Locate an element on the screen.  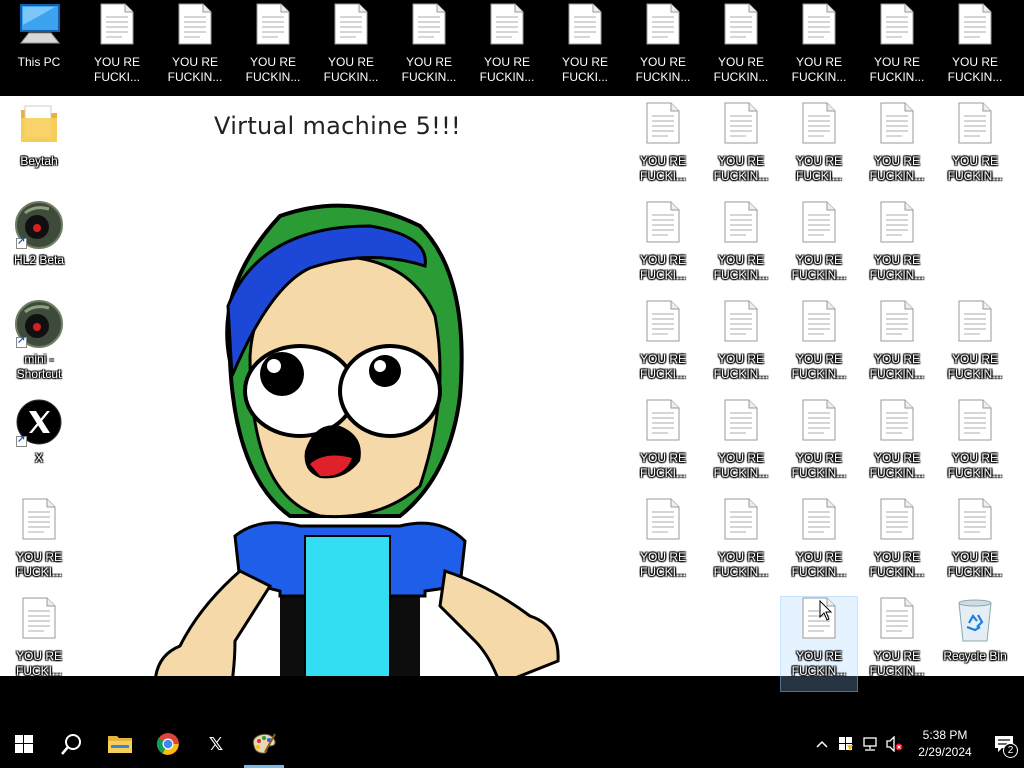
taskbar-chrome is located at coordinates (168, 744).